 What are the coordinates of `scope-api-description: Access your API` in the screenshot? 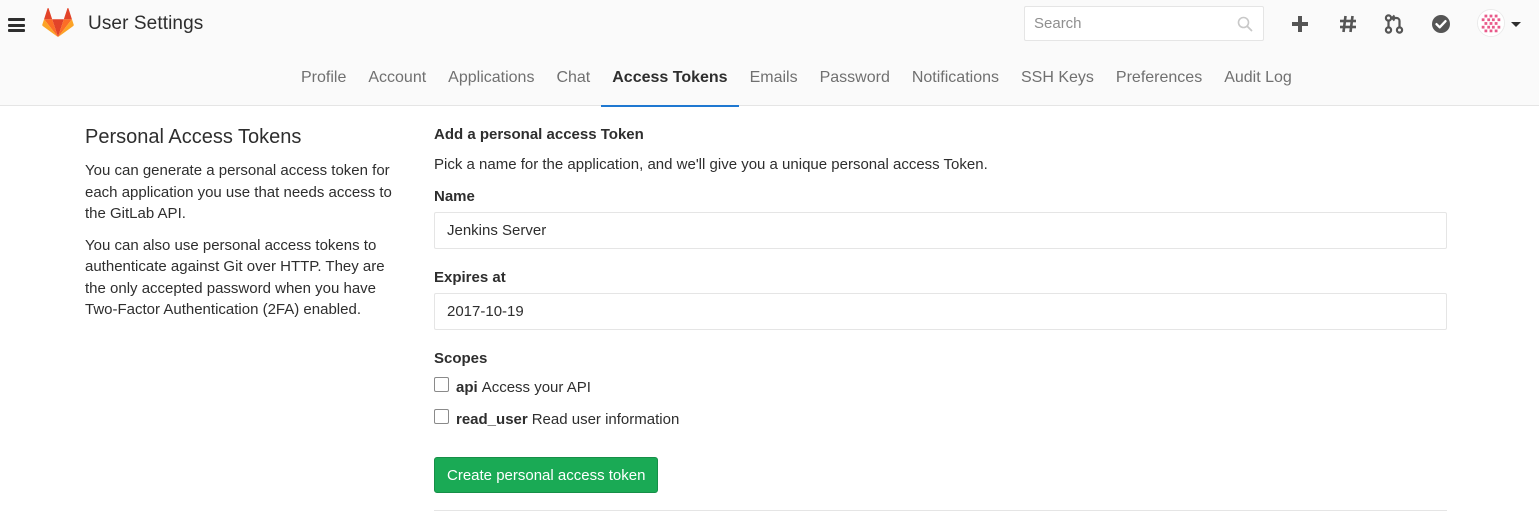 It's located at (536, 387).